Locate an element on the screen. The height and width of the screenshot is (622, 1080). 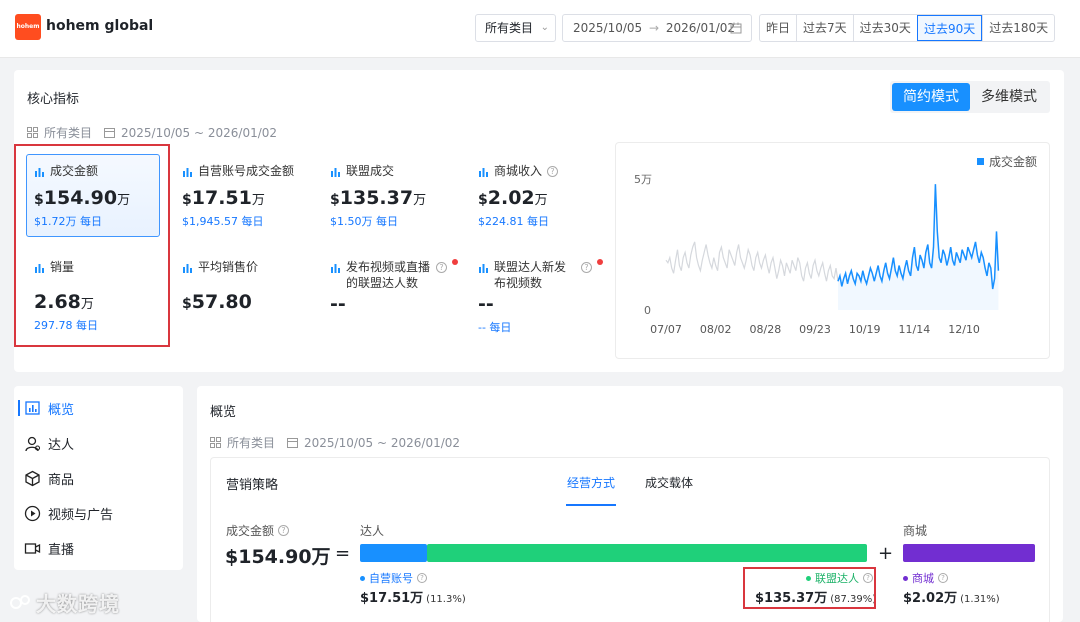
metric-value: $57.80 is located at coordinates (217, 302).